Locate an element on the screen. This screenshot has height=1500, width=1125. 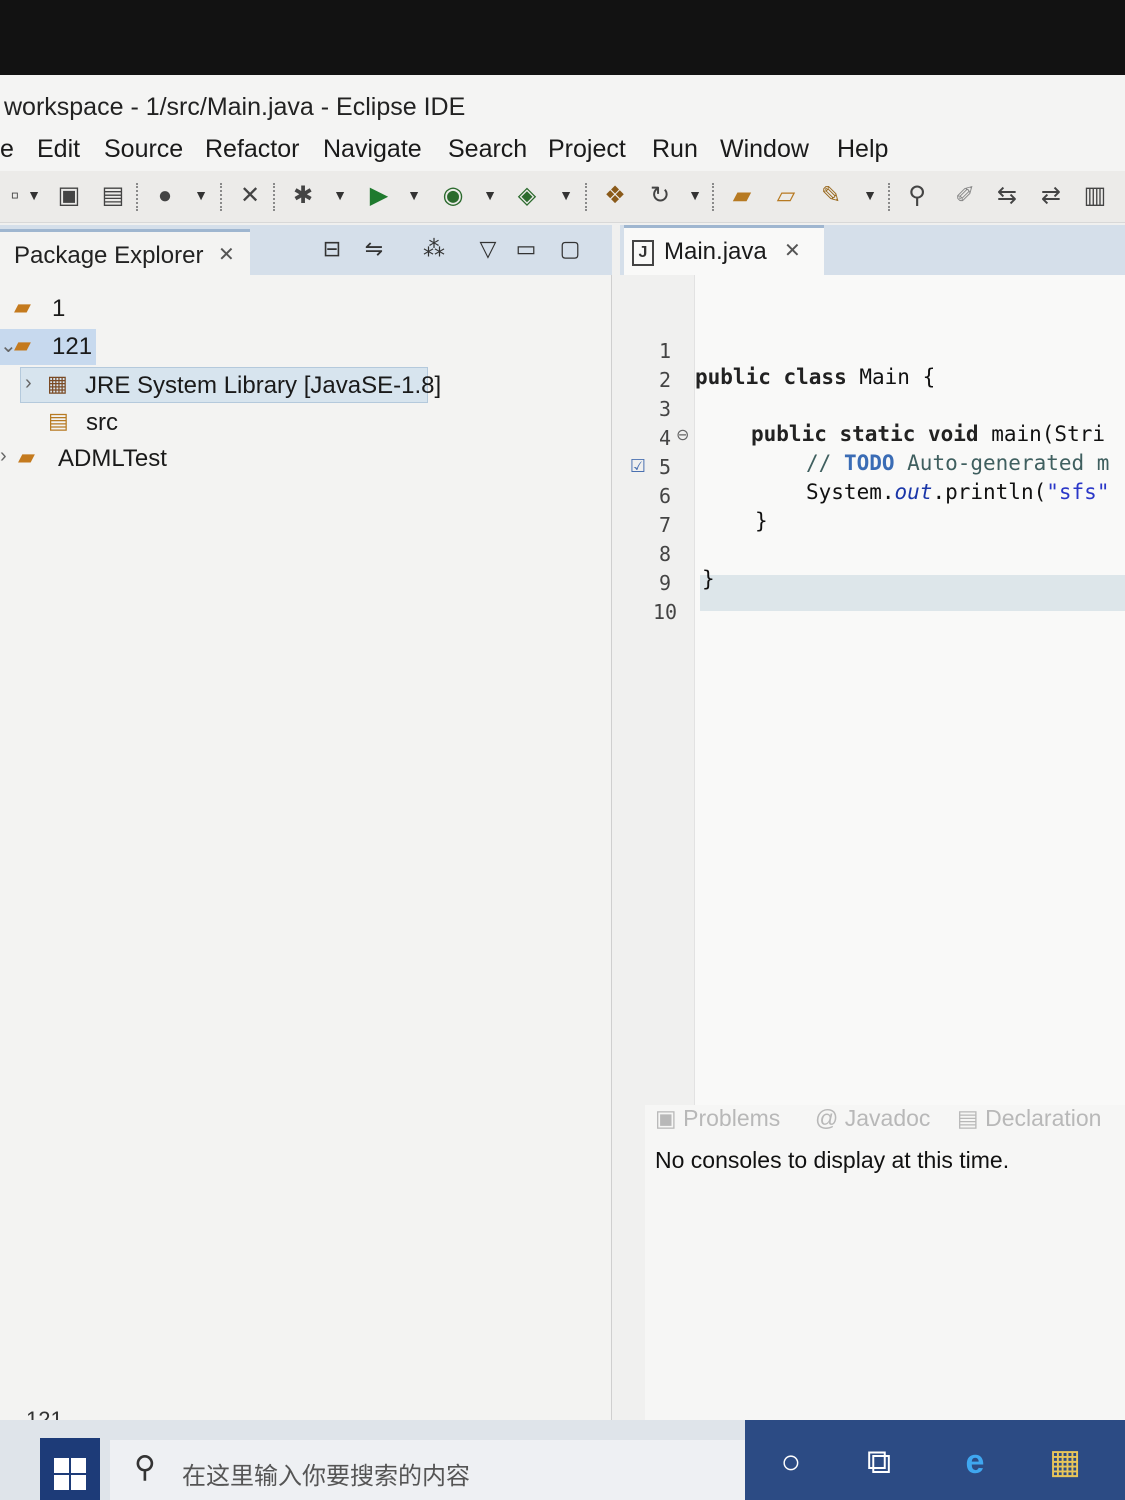
menu-file: e is located at coordinates (7, 149).